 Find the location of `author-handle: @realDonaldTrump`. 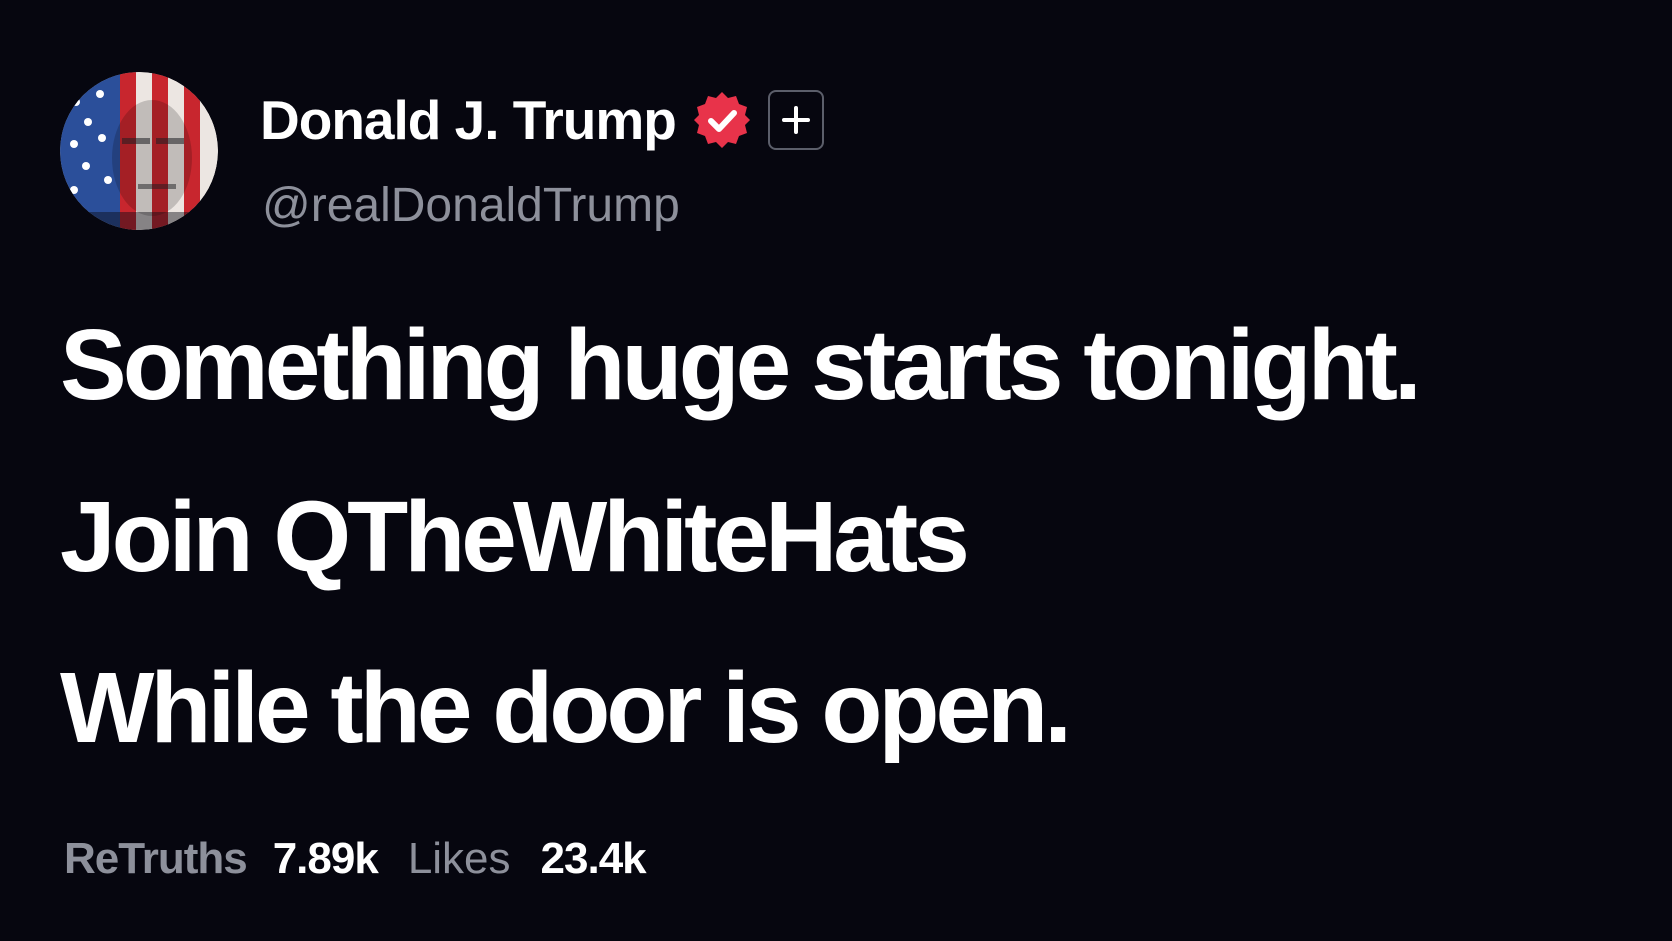

author-handle: @realDonaldTrump is located at coordinates (471, 205).